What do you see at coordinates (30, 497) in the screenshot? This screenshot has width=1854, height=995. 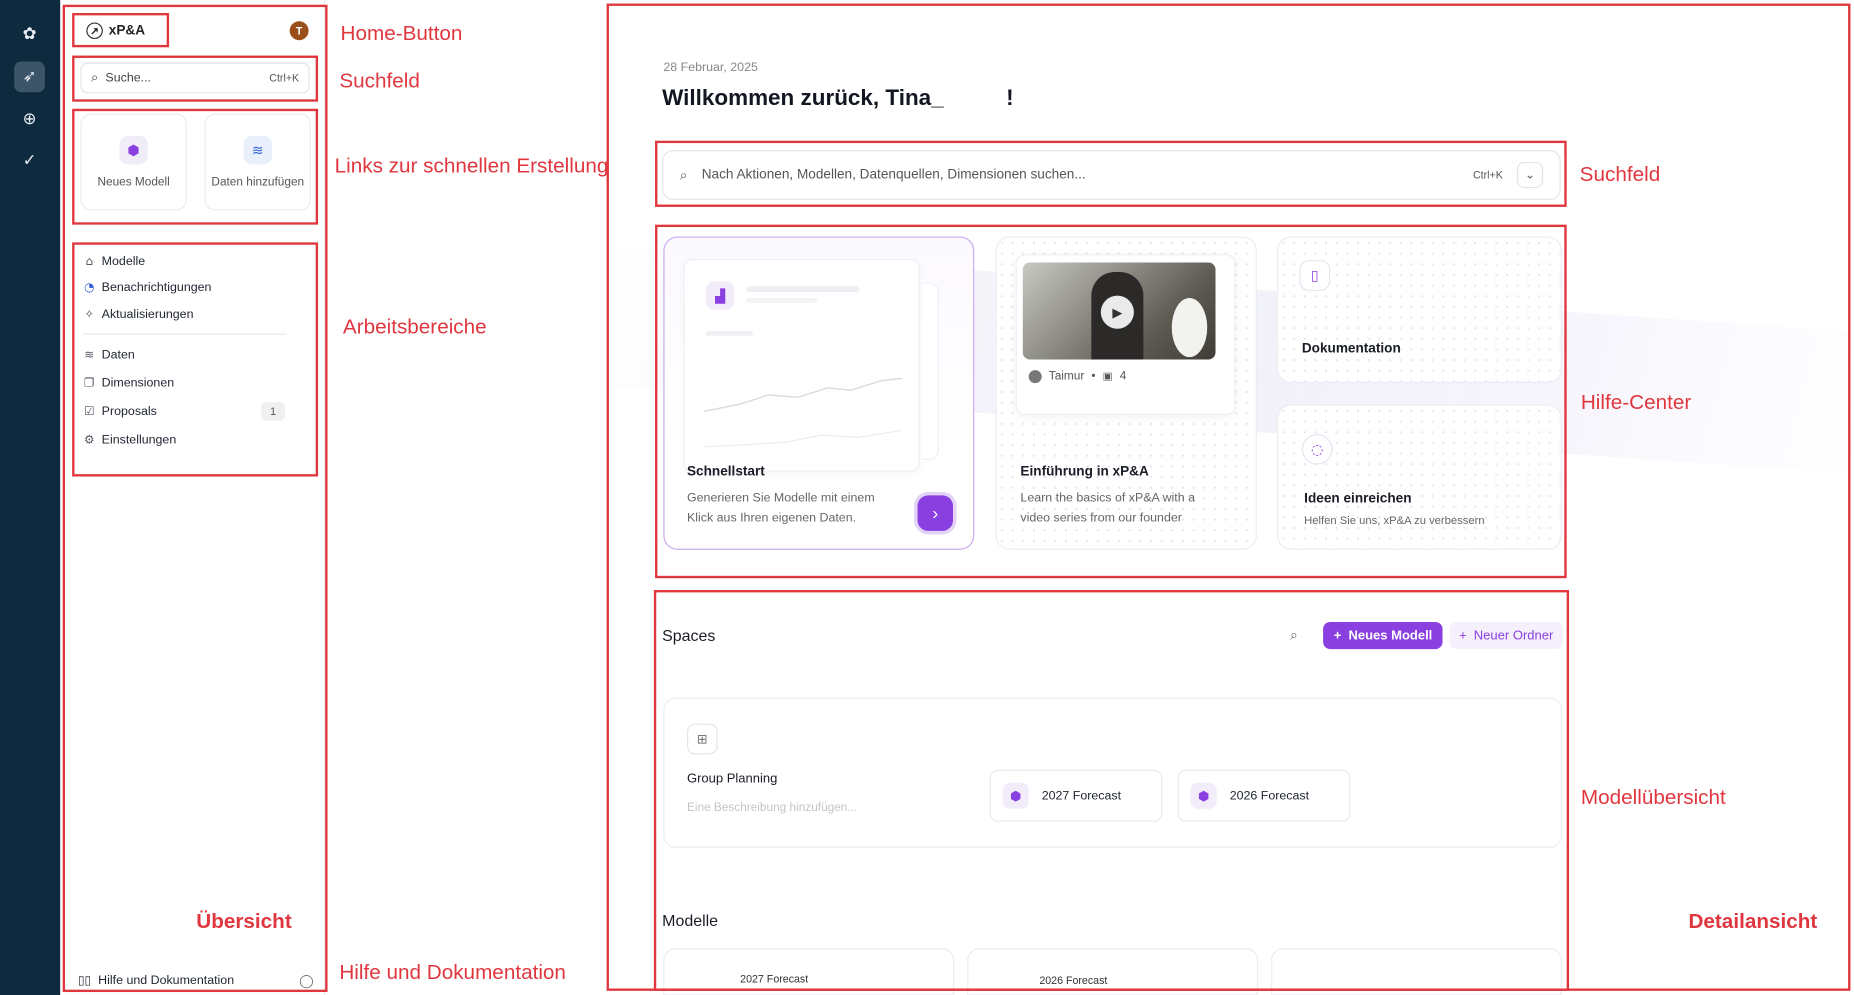 I see `icon-rail: ✿ ➶ ⊕ ✓` at bounding box center [30, 497].